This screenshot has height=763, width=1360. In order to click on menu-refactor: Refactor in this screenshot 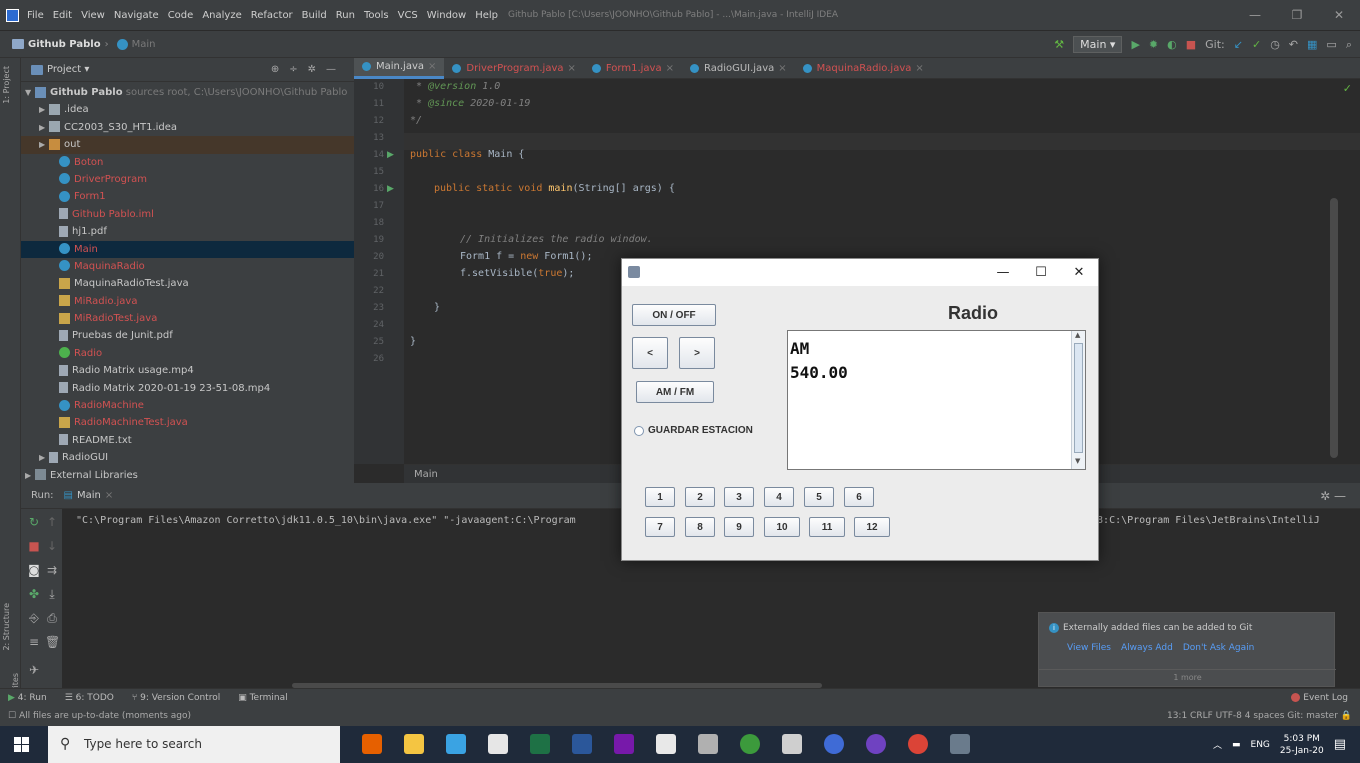, I will do `click(272, 15)`.